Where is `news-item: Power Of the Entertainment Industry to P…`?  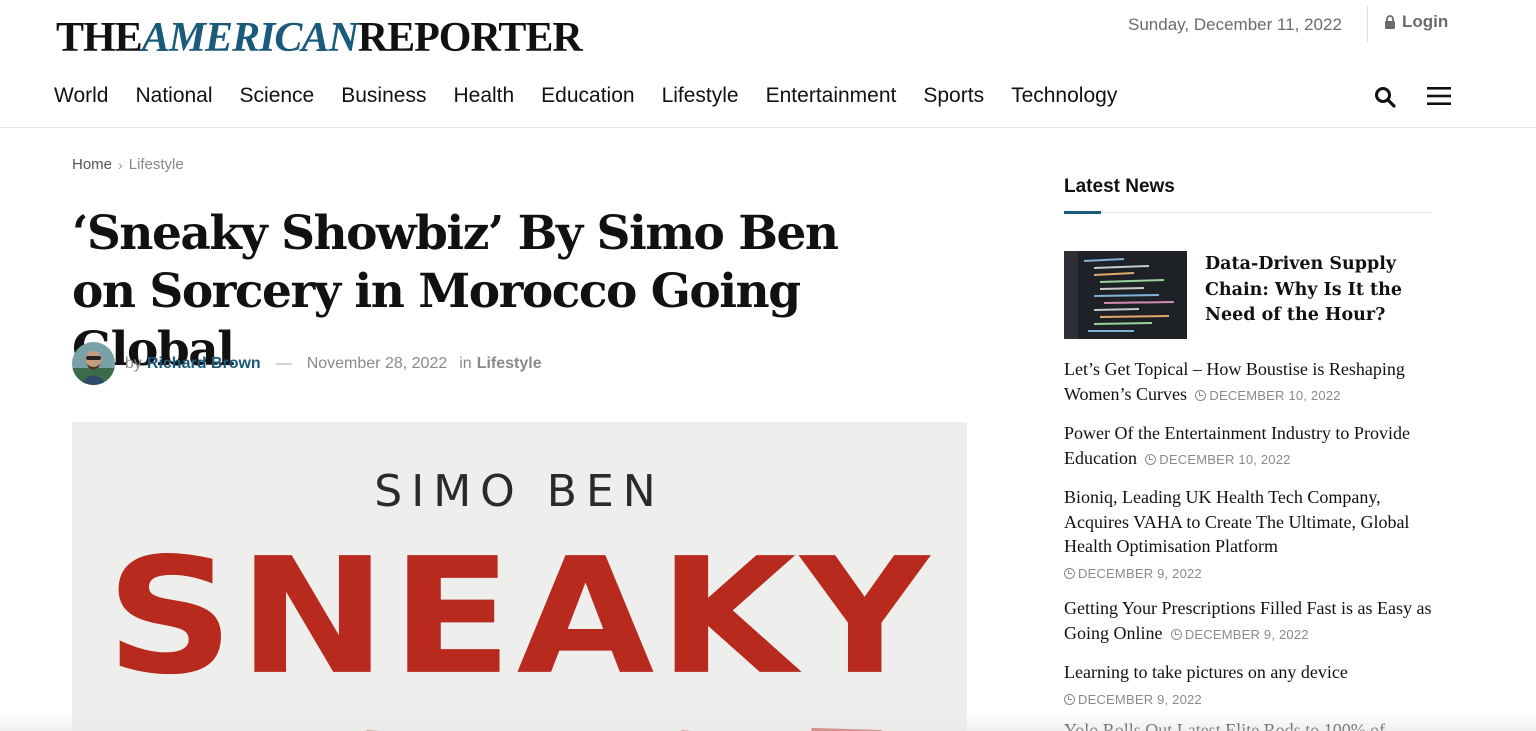
news-item: Power Of the Entertainment Industry to P… is located at coordinates (1250, 446).